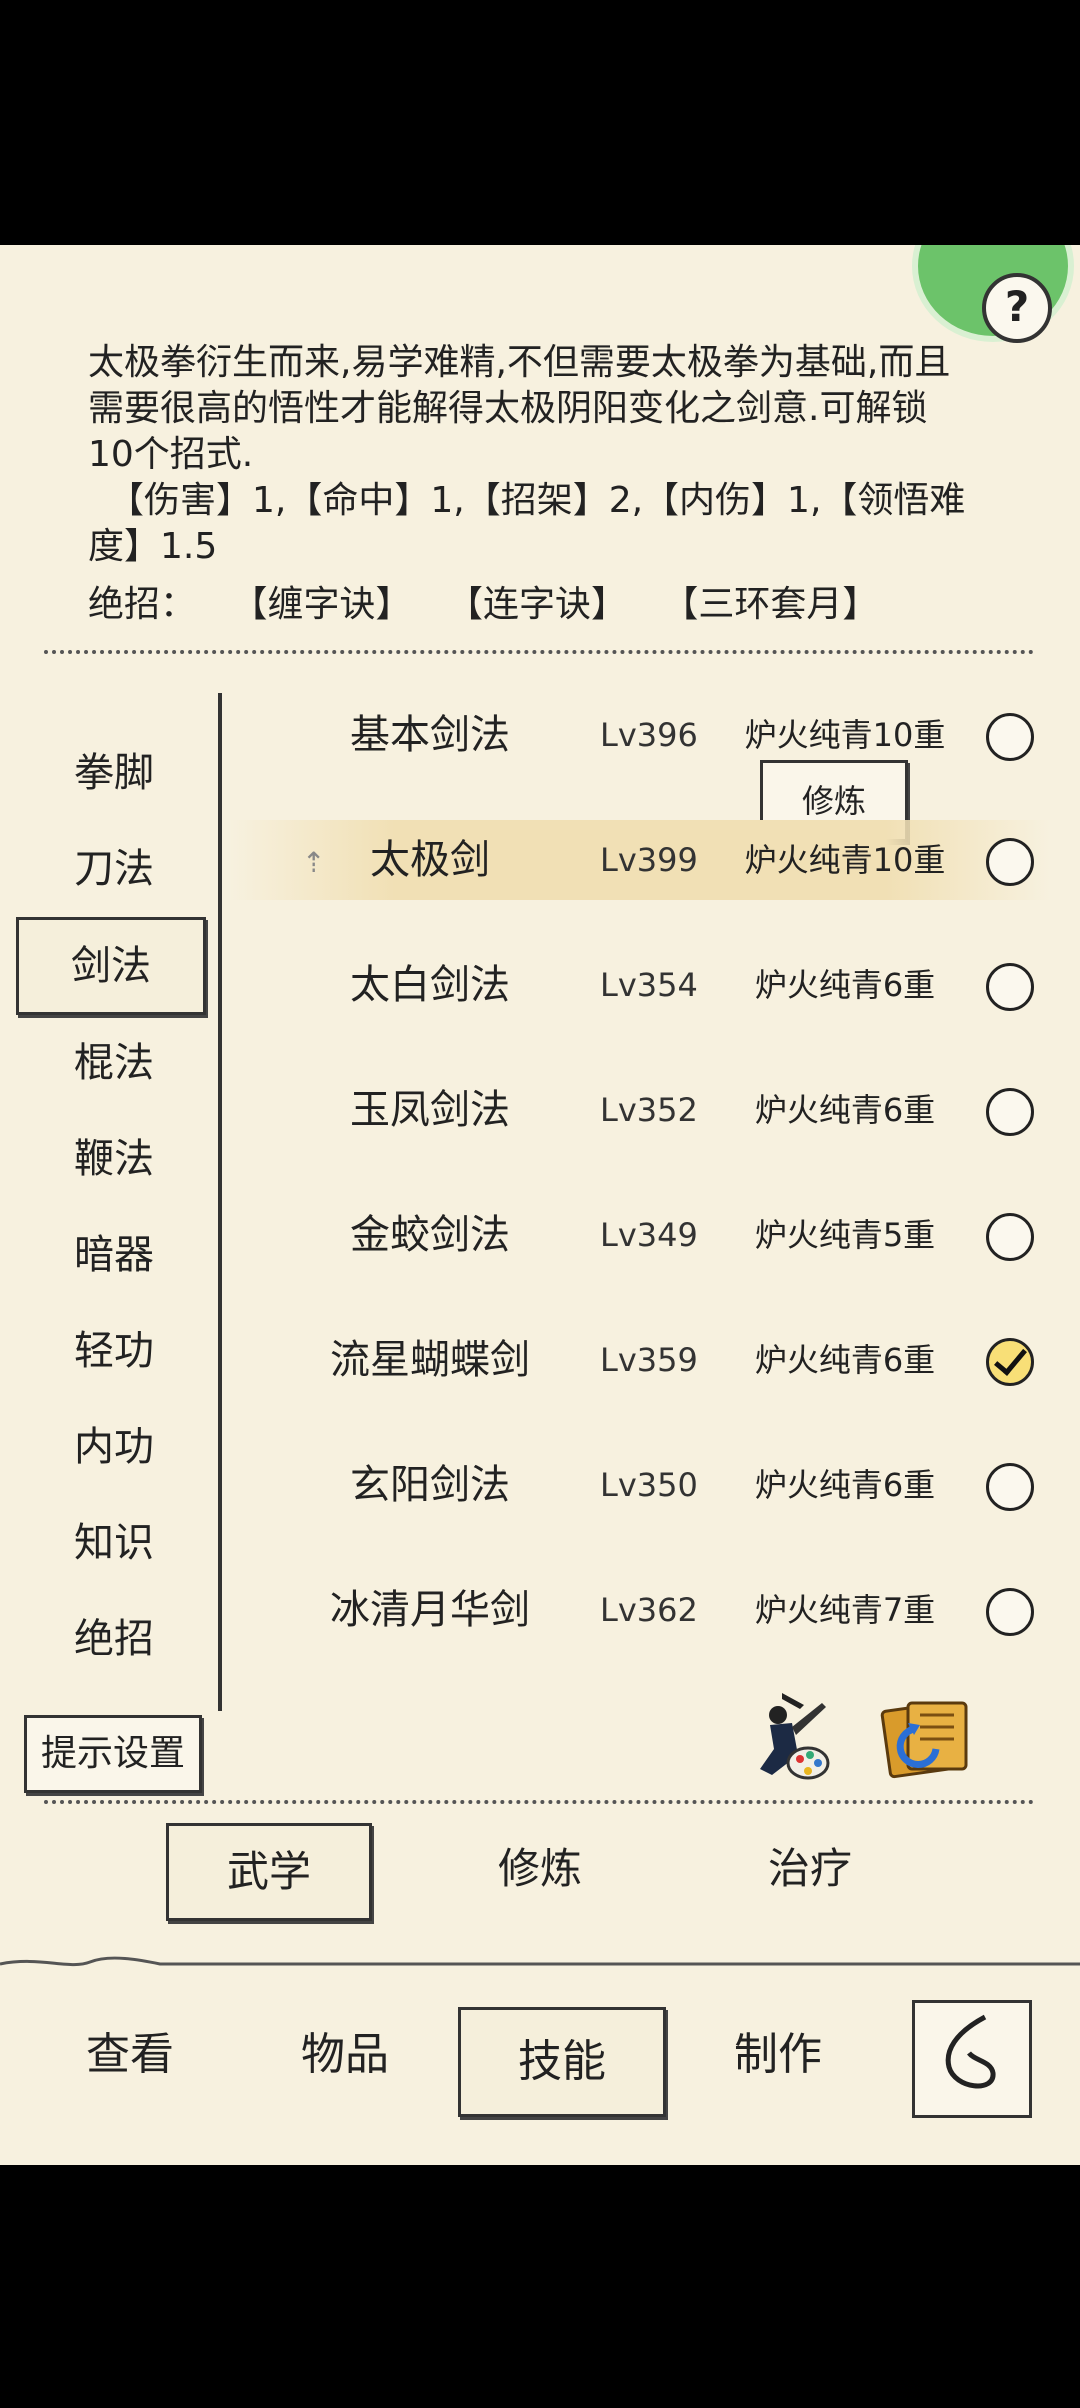 The image size is (1080, 2408). What do you see at coordinates (130, 2055) in the screenshot?
I see `nav-view: 查看` at bounding box center [130, 2055].